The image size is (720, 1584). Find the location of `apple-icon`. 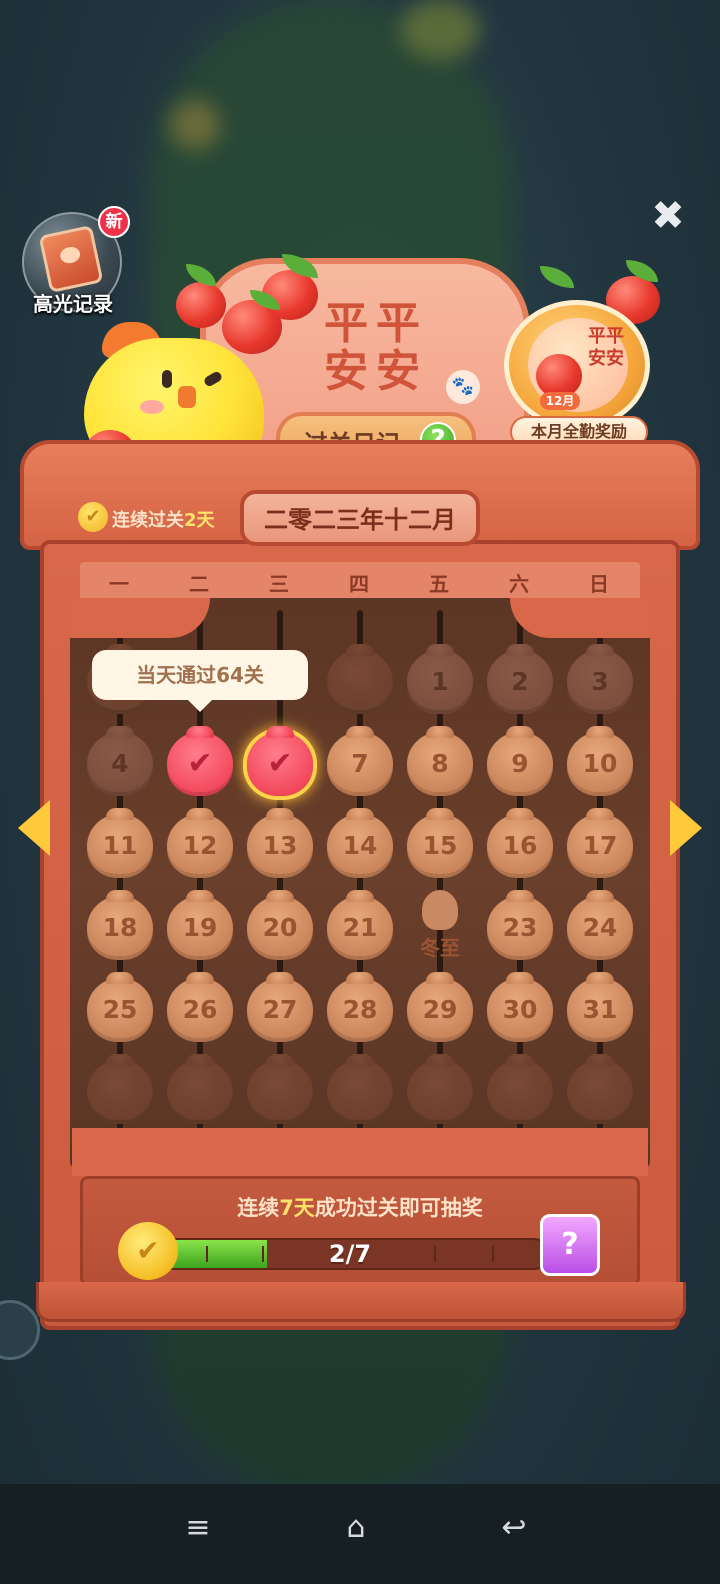

apple-icon is located at coordinates (201, 305).